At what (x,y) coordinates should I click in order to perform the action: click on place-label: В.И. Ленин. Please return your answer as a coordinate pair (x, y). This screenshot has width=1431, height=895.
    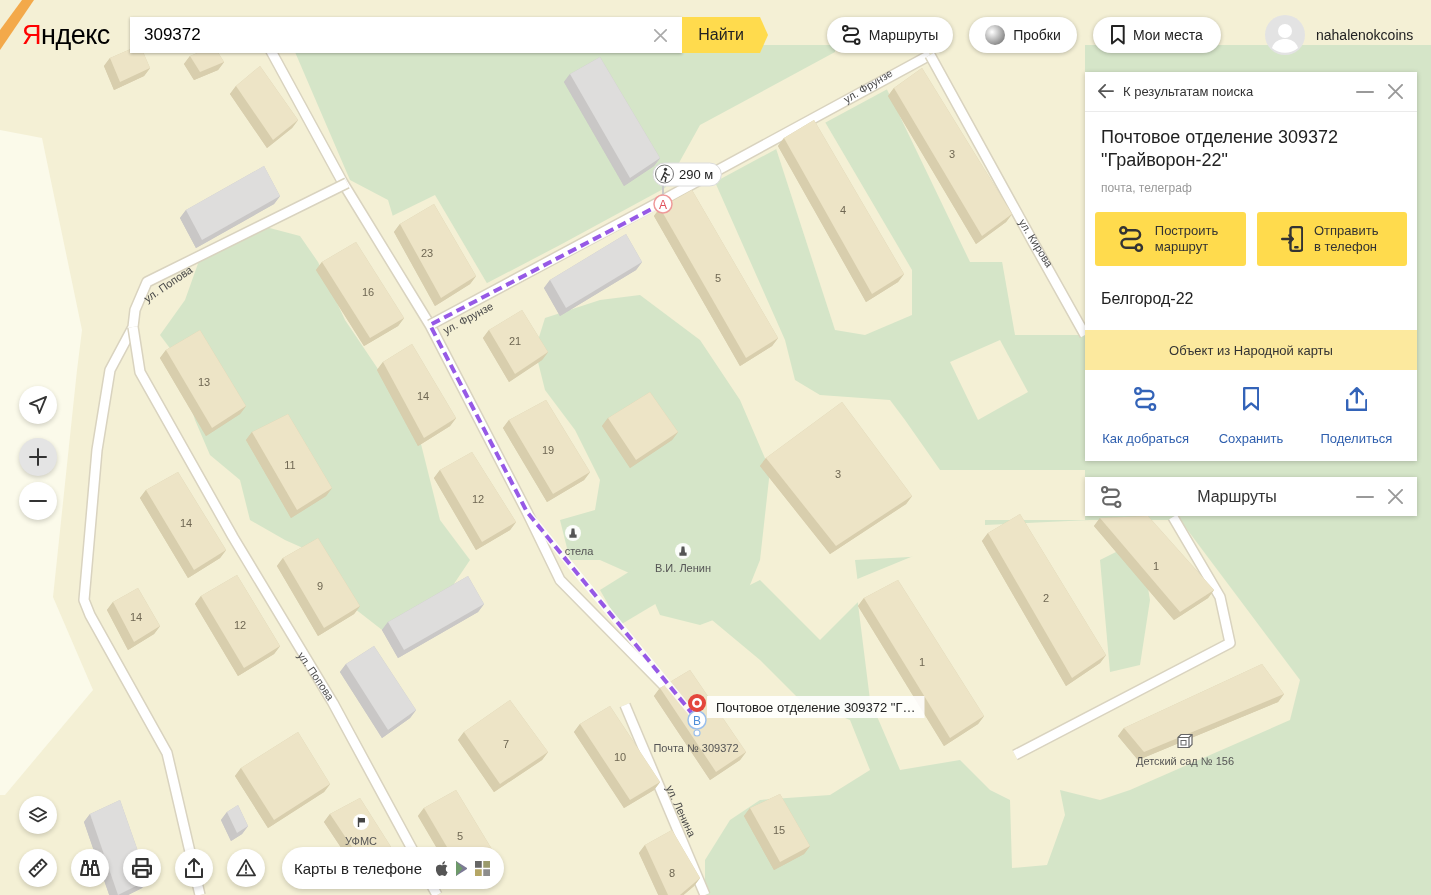
    Looking at the image, I should click on (683, 568).